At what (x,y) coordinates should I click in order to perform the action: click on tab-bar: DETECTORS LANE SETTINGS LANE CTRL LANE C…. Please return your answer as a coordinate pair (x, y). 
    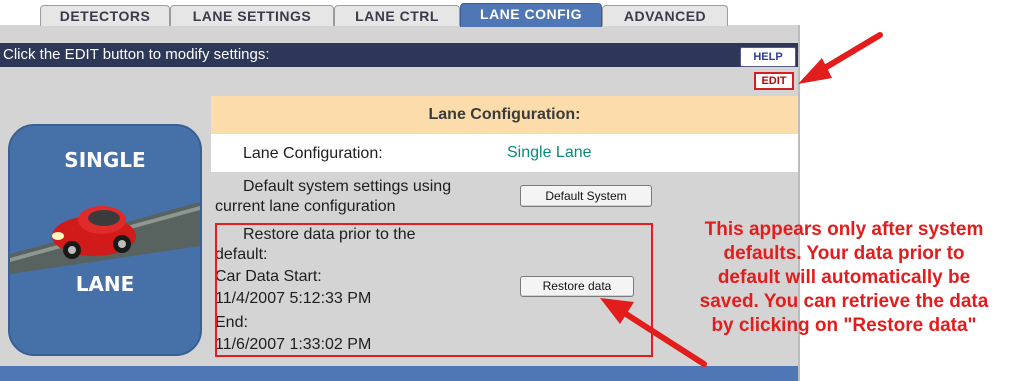
    Looking at the image, I should click on (399, 13).